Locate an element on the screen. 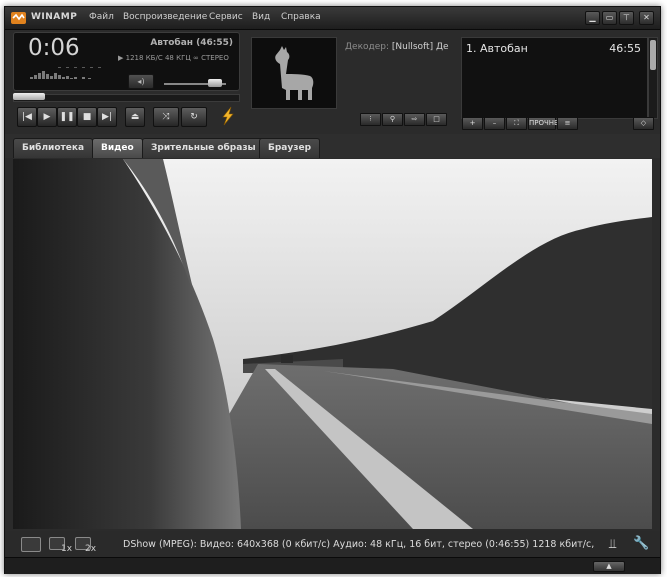 The height and width of the screenshot is (577, 667). playlist-select-button: ⛶ is located at coordinates (516, 123).